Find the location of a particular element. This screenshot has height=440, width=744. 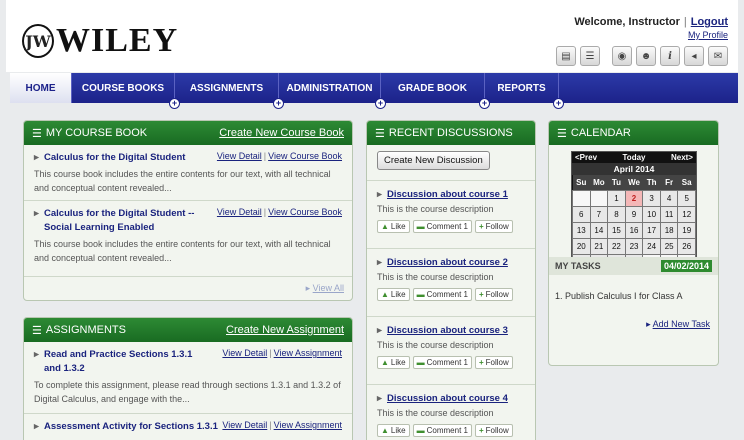

wiley-logo: JW WILEY is located at coordinates (100, 41).